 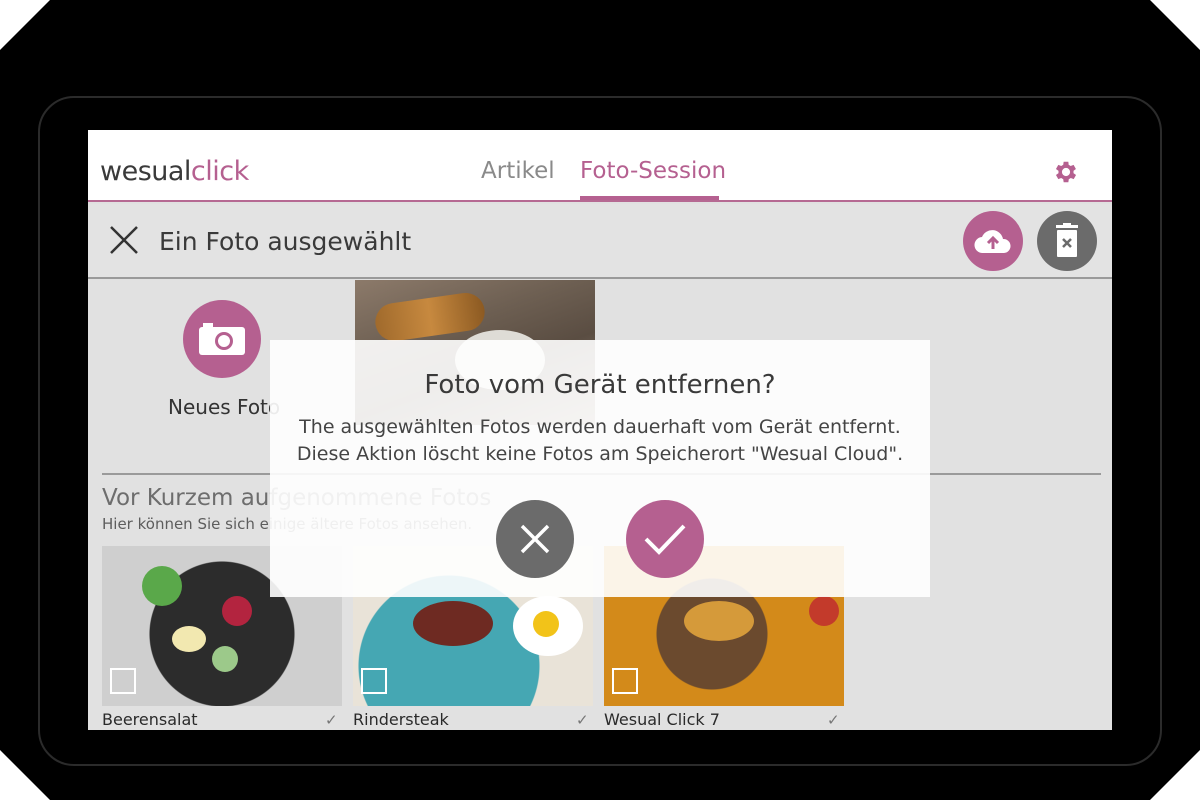 I want to click on logo: wesualclick, so click(x=174, y=171).